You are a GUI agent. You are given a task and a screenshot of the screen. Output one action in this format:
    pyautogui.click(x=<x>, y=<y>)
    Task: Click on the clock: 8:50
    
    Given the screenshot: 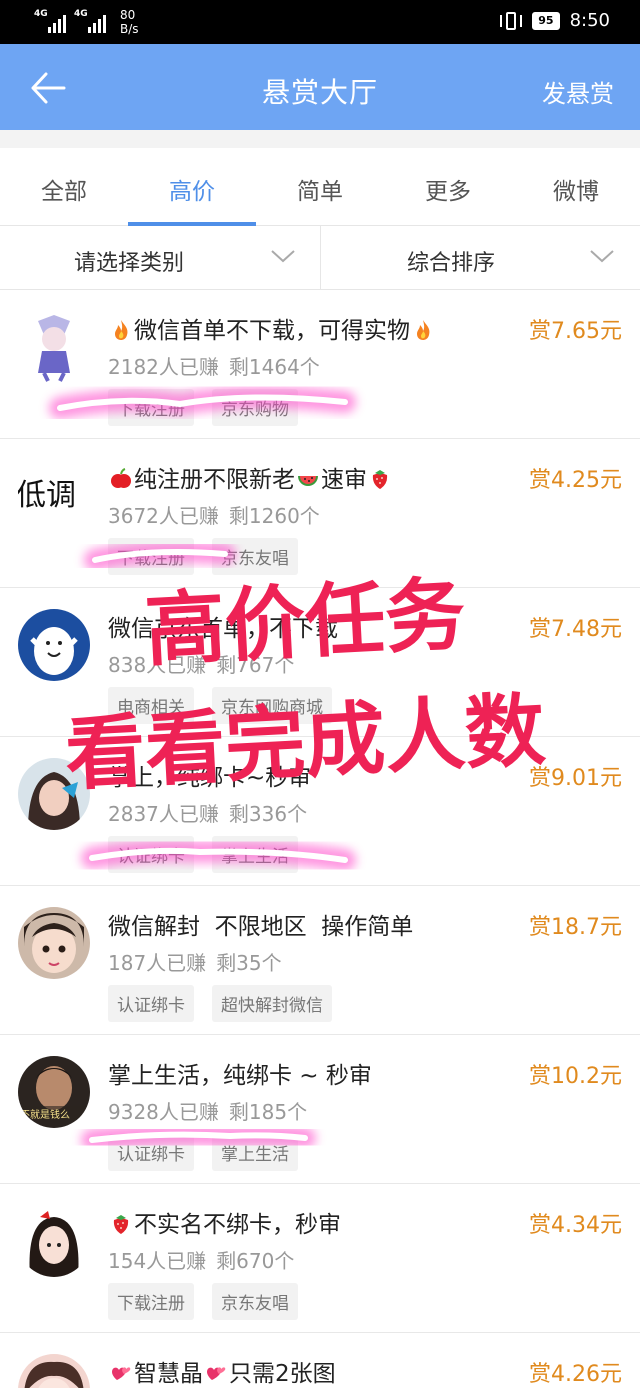 What is the action you would take?
    pyautogui.click(x=589, y=20)
    